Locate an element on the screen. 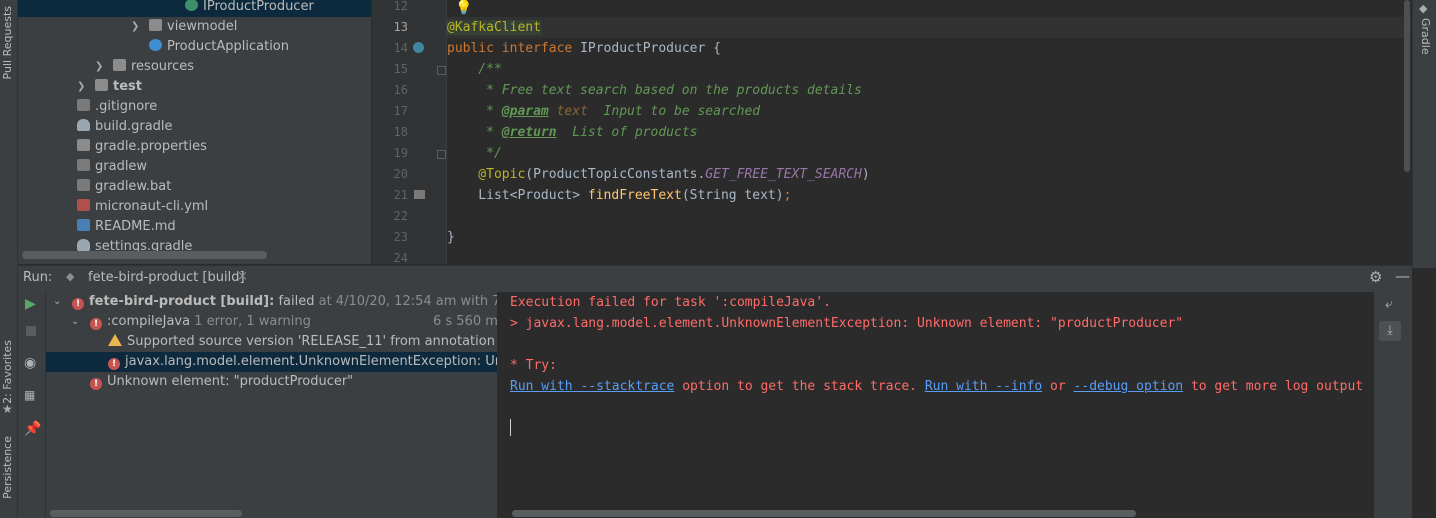 Image resolution: width=1436 pixels, height=518 pixels. line-number: 15 is located at coordinates (400, 69).